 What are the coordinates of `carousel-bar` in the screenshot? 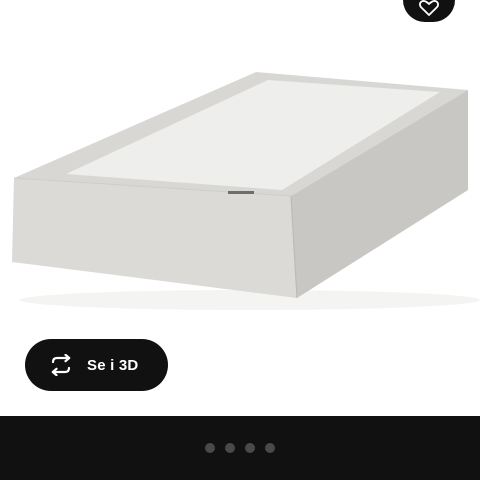 It's located at (240, 448).